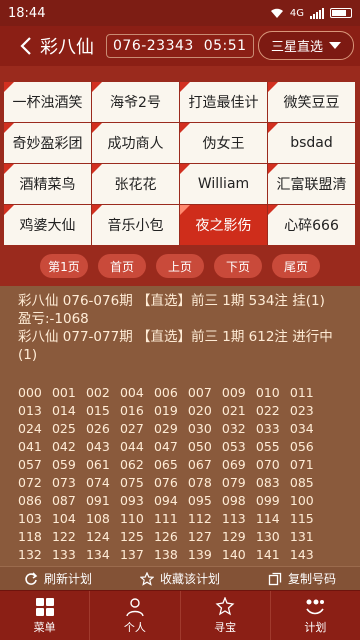 Image resolution: width=360 pixels, height=640 pixels. Describe the element at coordinates (97, 554) in the screenshot. I see `number-item: 134` at that location.